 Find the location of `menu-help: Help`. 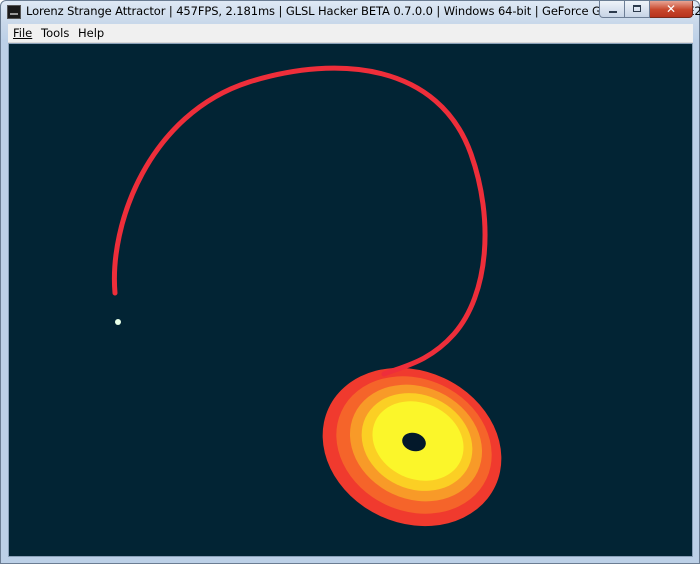

menu-help: Help is located at coordinates (91, 33).